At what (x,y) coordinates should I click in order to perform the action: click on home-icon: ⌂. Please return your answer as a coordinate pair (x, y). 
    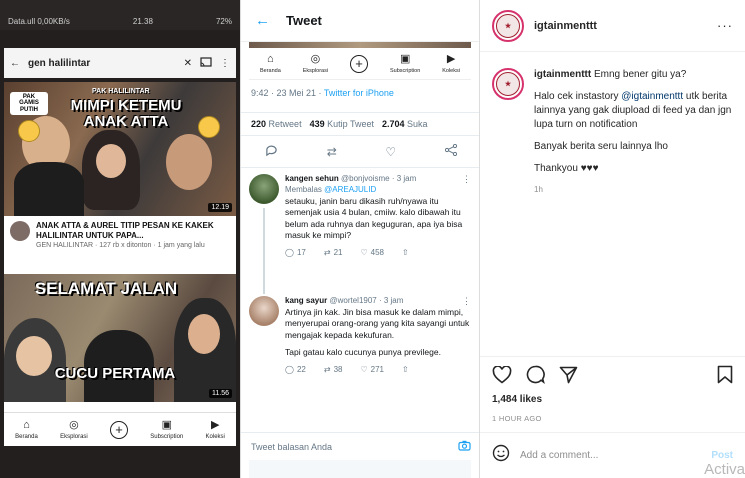
    Looking at the image, I should click on (26, 425).